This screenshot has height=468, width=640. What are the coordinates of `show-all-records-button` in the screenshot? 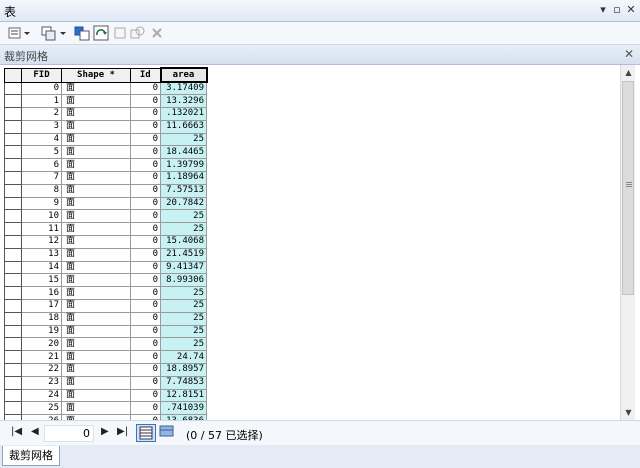 It's located at (146, 433).